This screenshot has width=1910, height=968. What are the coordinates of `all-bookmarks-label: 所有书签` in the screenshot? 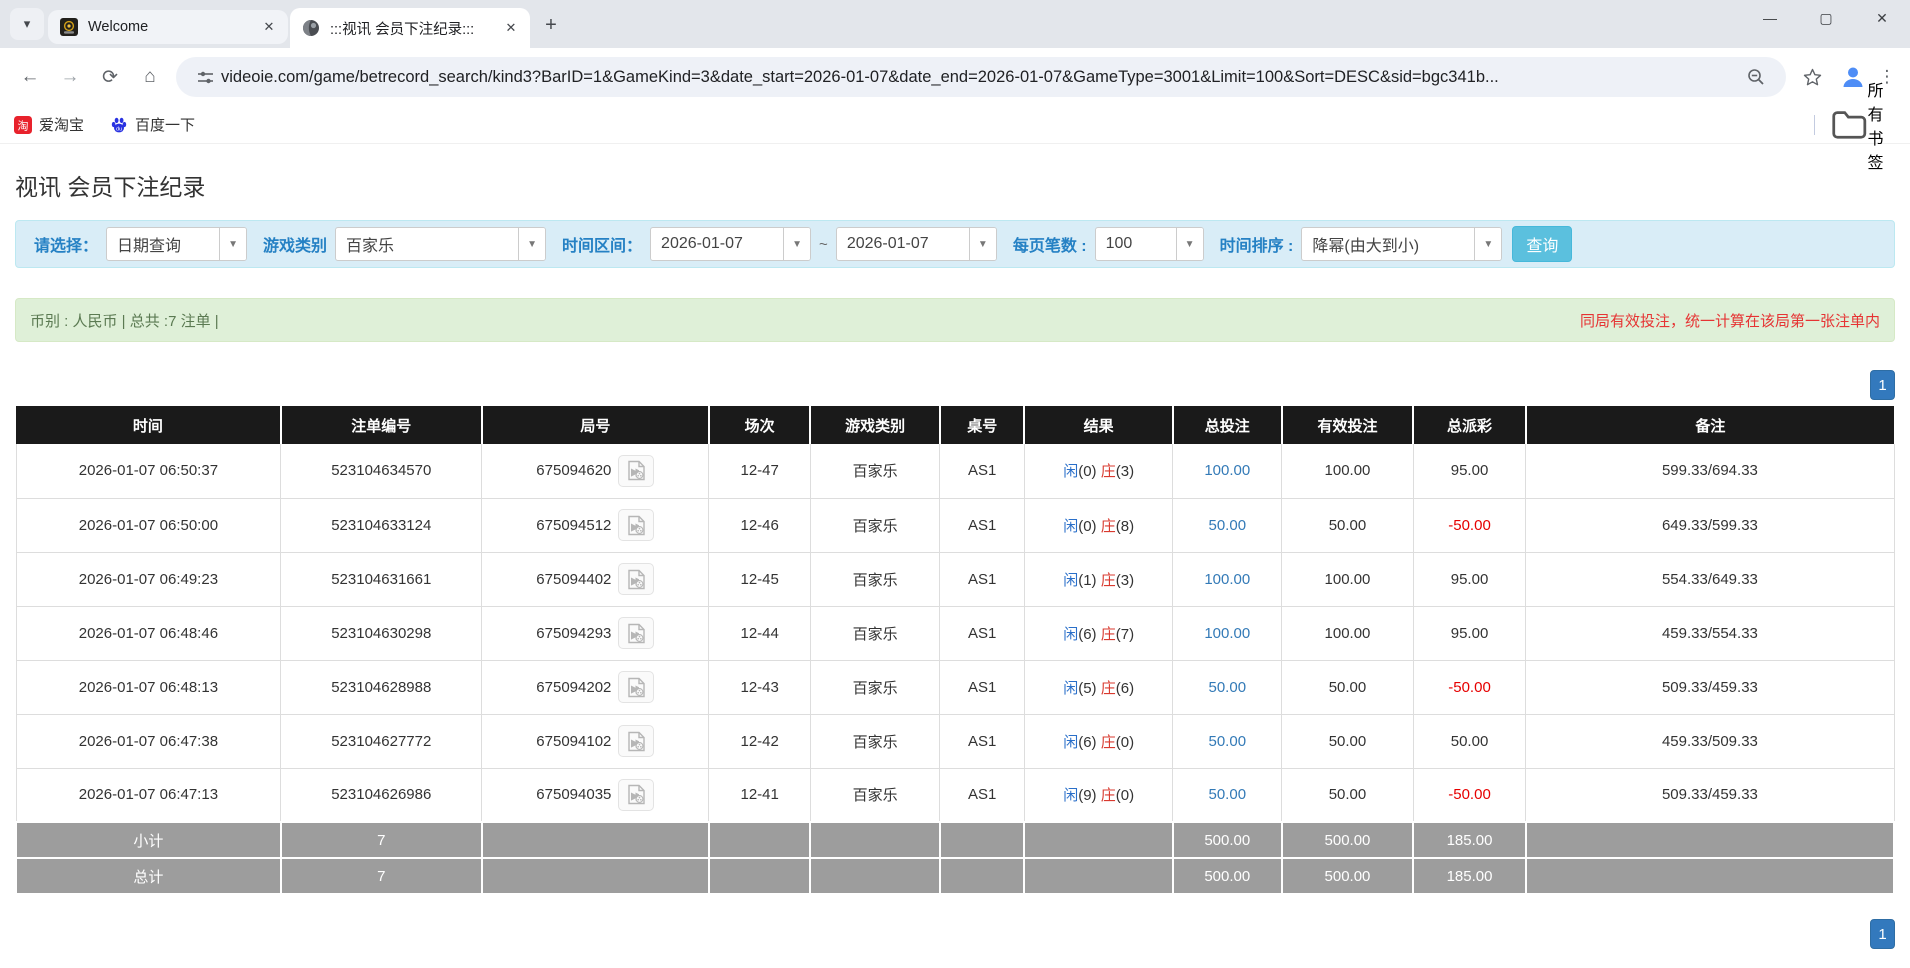 It's located at (1875, 127).